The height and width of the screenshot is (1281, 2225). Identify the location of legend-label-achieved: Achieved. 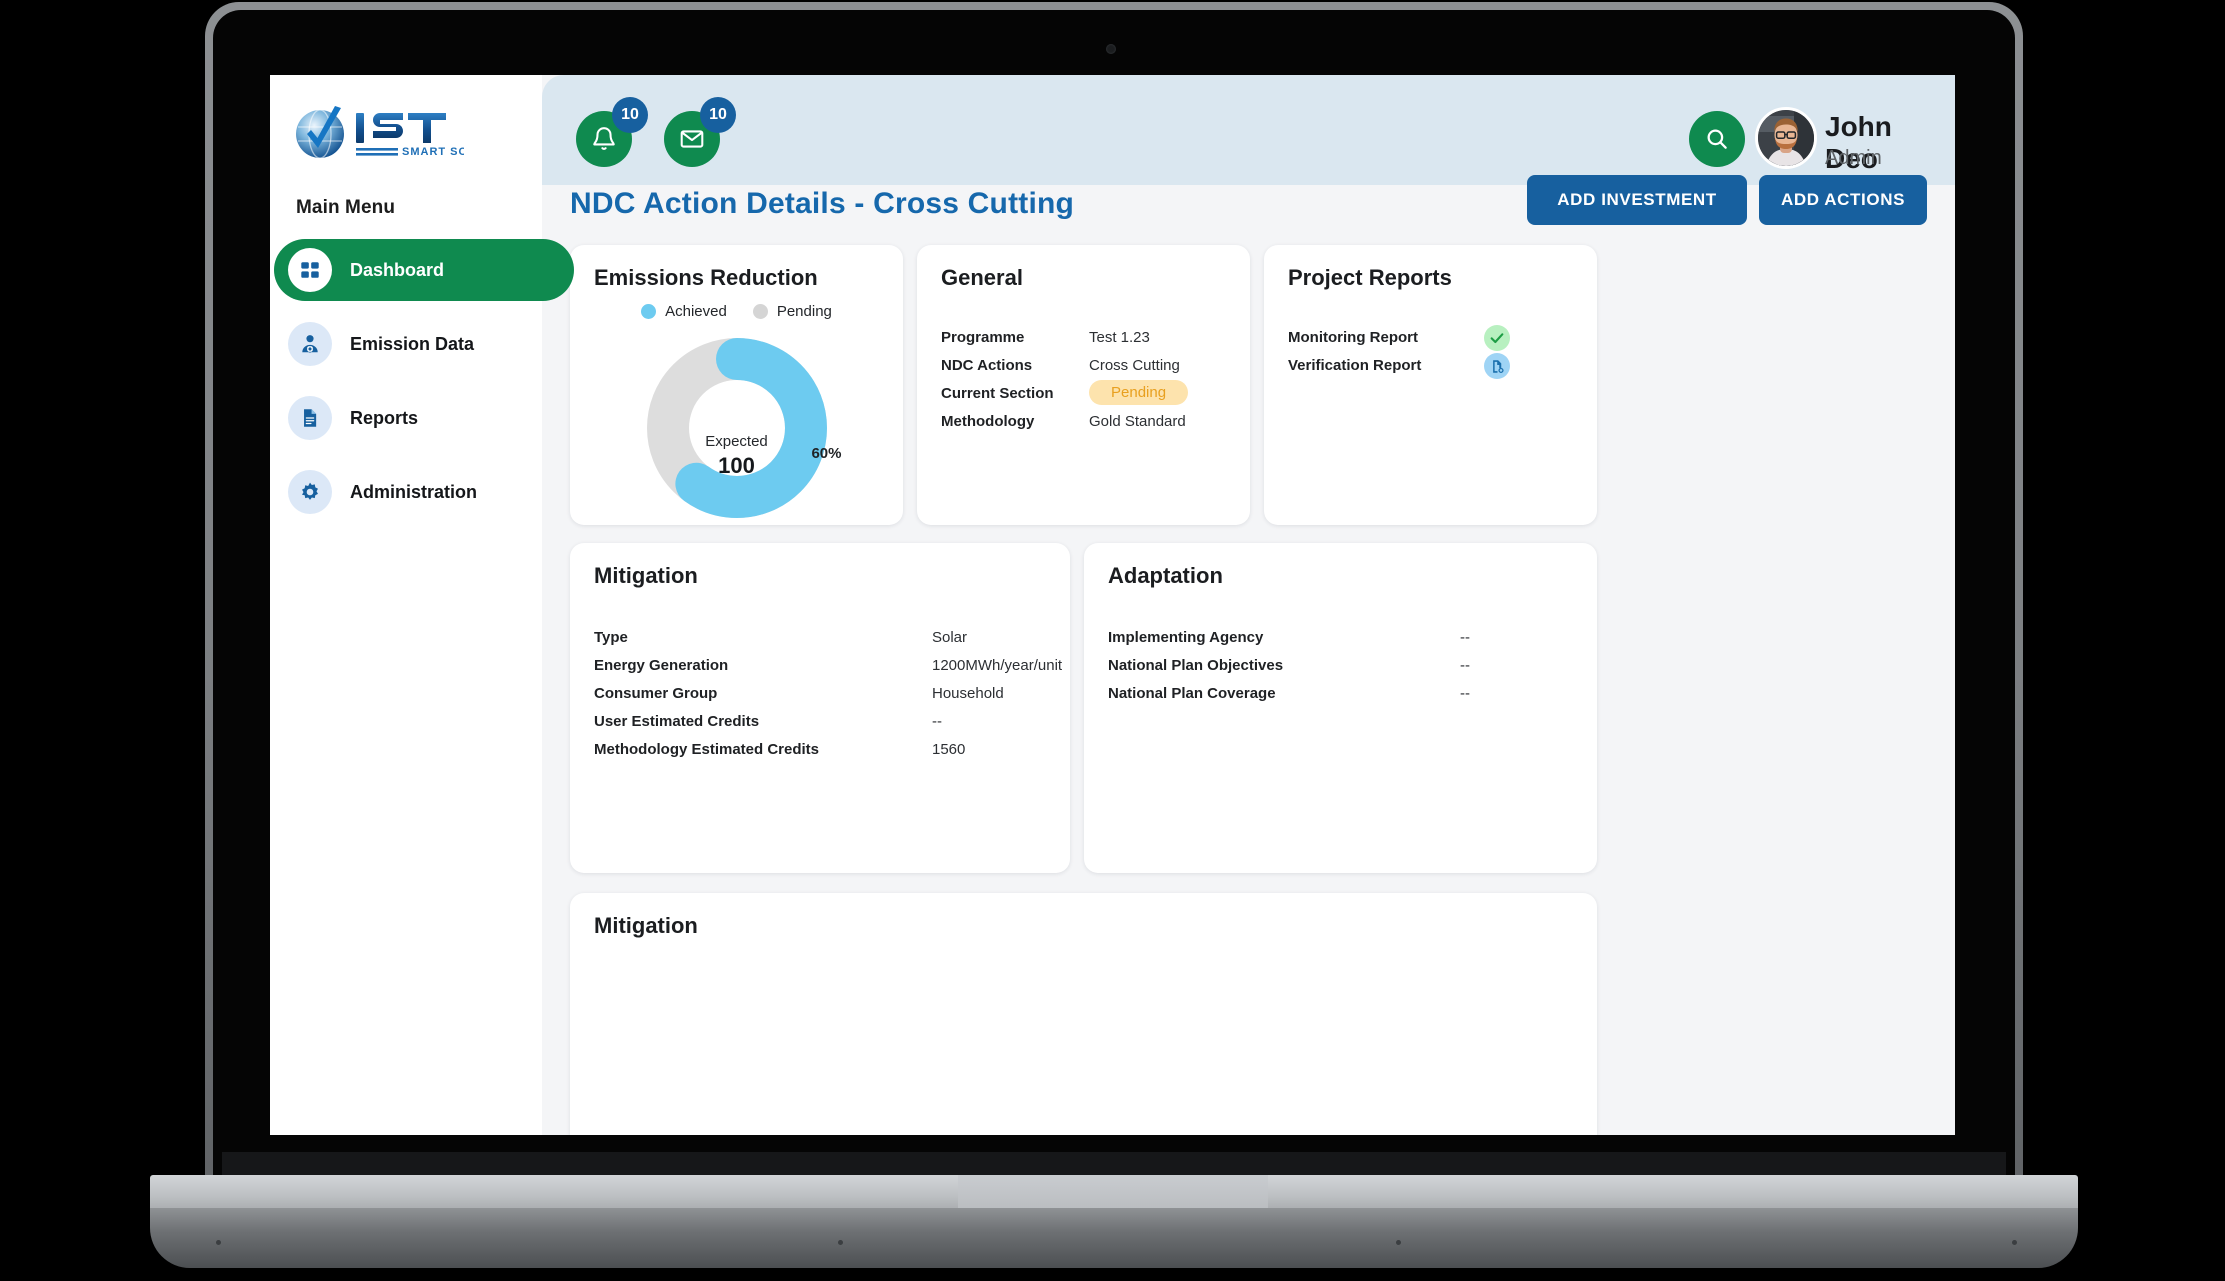
(696, 311).